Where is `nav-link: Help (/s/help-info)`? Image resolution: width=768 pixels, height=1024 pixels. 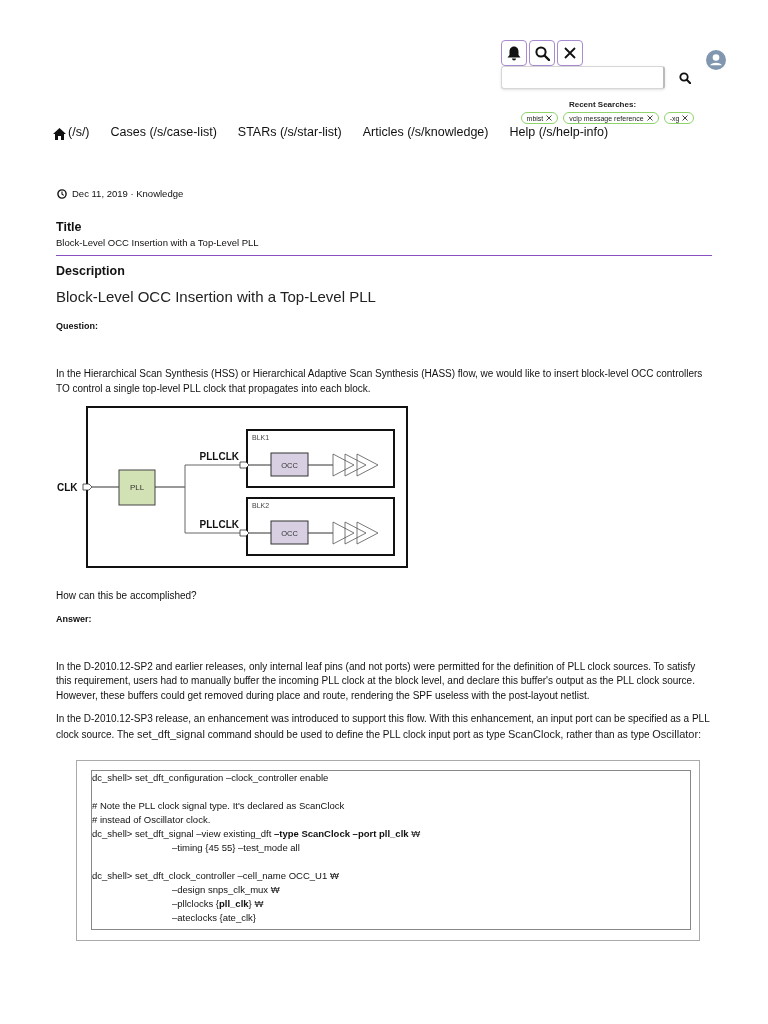
nav-link: Help (/s/help-info) is located at coordinates (559, 132).